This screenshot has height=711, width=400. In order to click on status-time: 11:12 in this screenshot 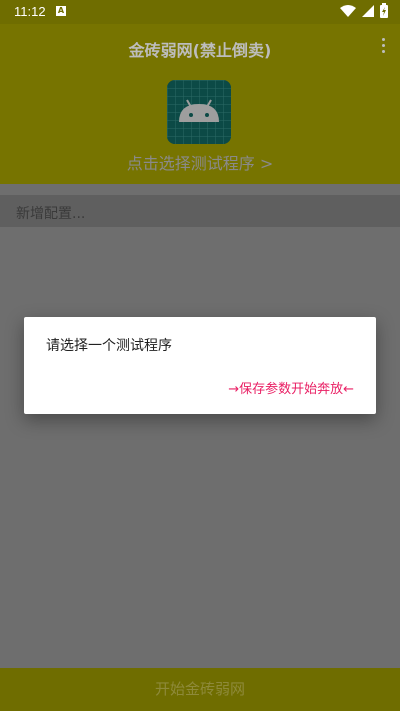, I will do `click(30, 11)`.